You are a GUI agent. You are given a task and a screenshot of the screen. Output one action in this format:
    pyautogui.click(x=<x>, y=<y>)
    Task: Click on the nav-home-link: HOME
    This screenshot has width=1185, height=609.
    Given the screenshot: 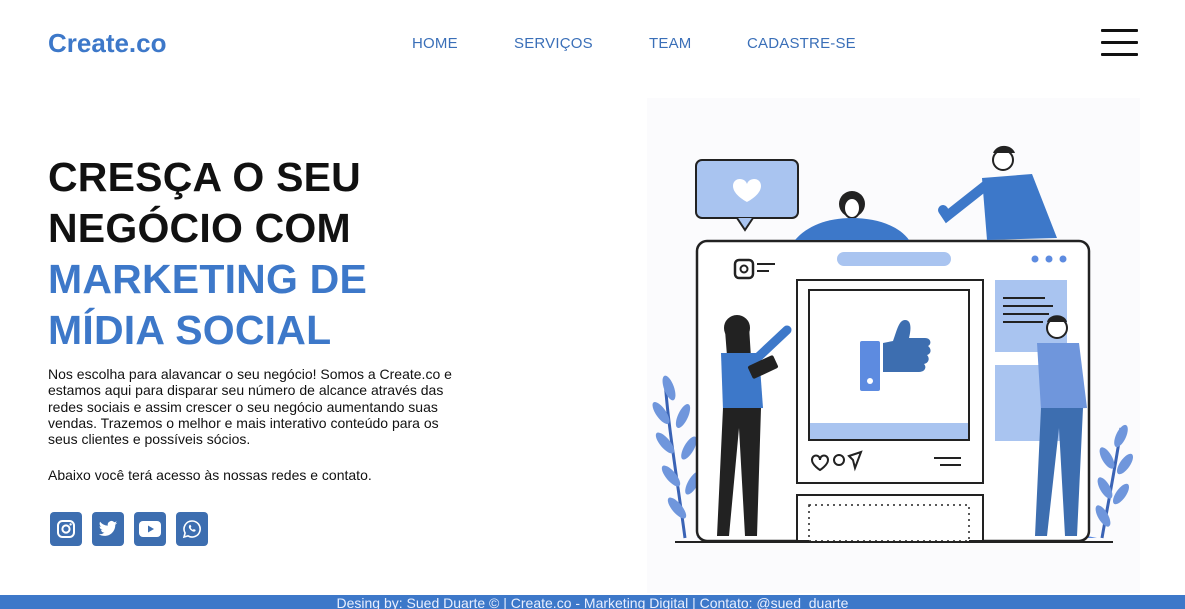 What is the action you would take?
    pyautogui.click(x=435, y=43)
    